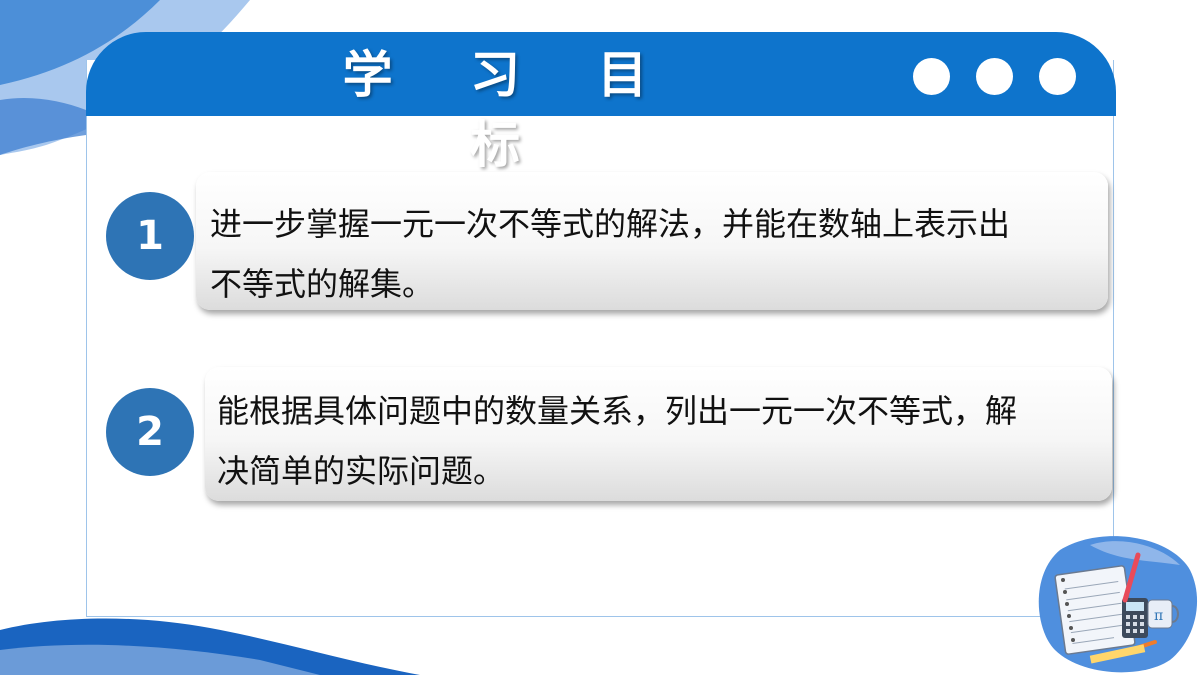 The image size is (1200, 675). I want to click on goal-text-2-line-2: 决简单的实际问题。, so click(361, 471).